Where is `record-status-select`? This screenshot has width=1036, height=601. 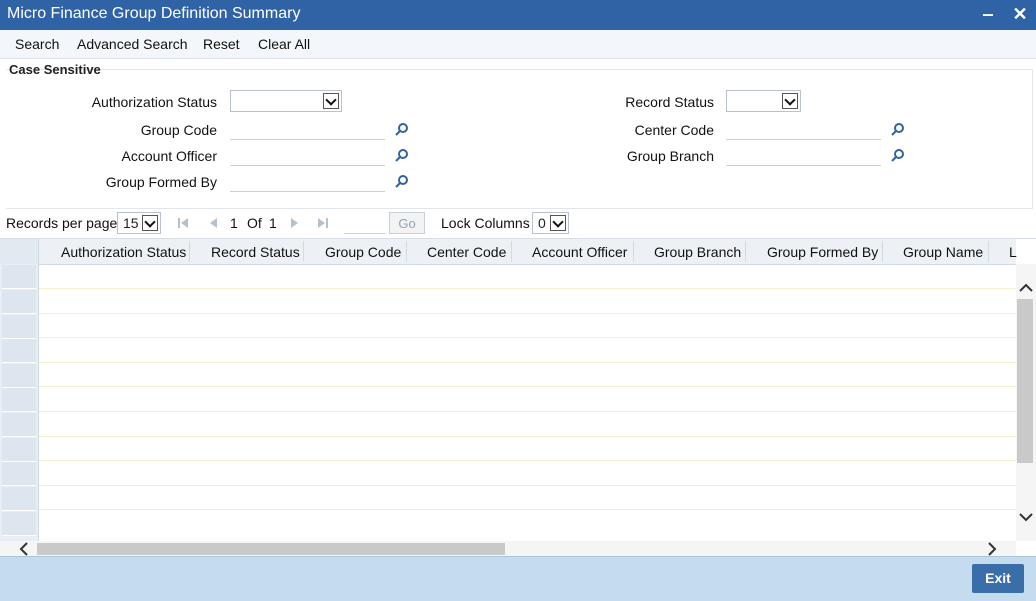
record-status-select is located at coordinates (763, 101).